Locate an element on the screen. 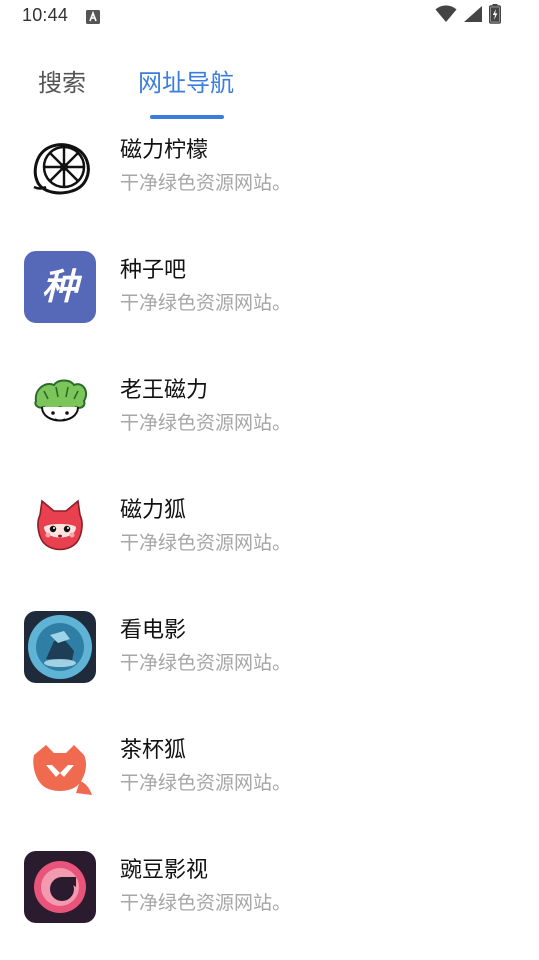 This screenshot has width=539, height=960. zhong-logo-icon: 种 is located at coordinates (60, 287).